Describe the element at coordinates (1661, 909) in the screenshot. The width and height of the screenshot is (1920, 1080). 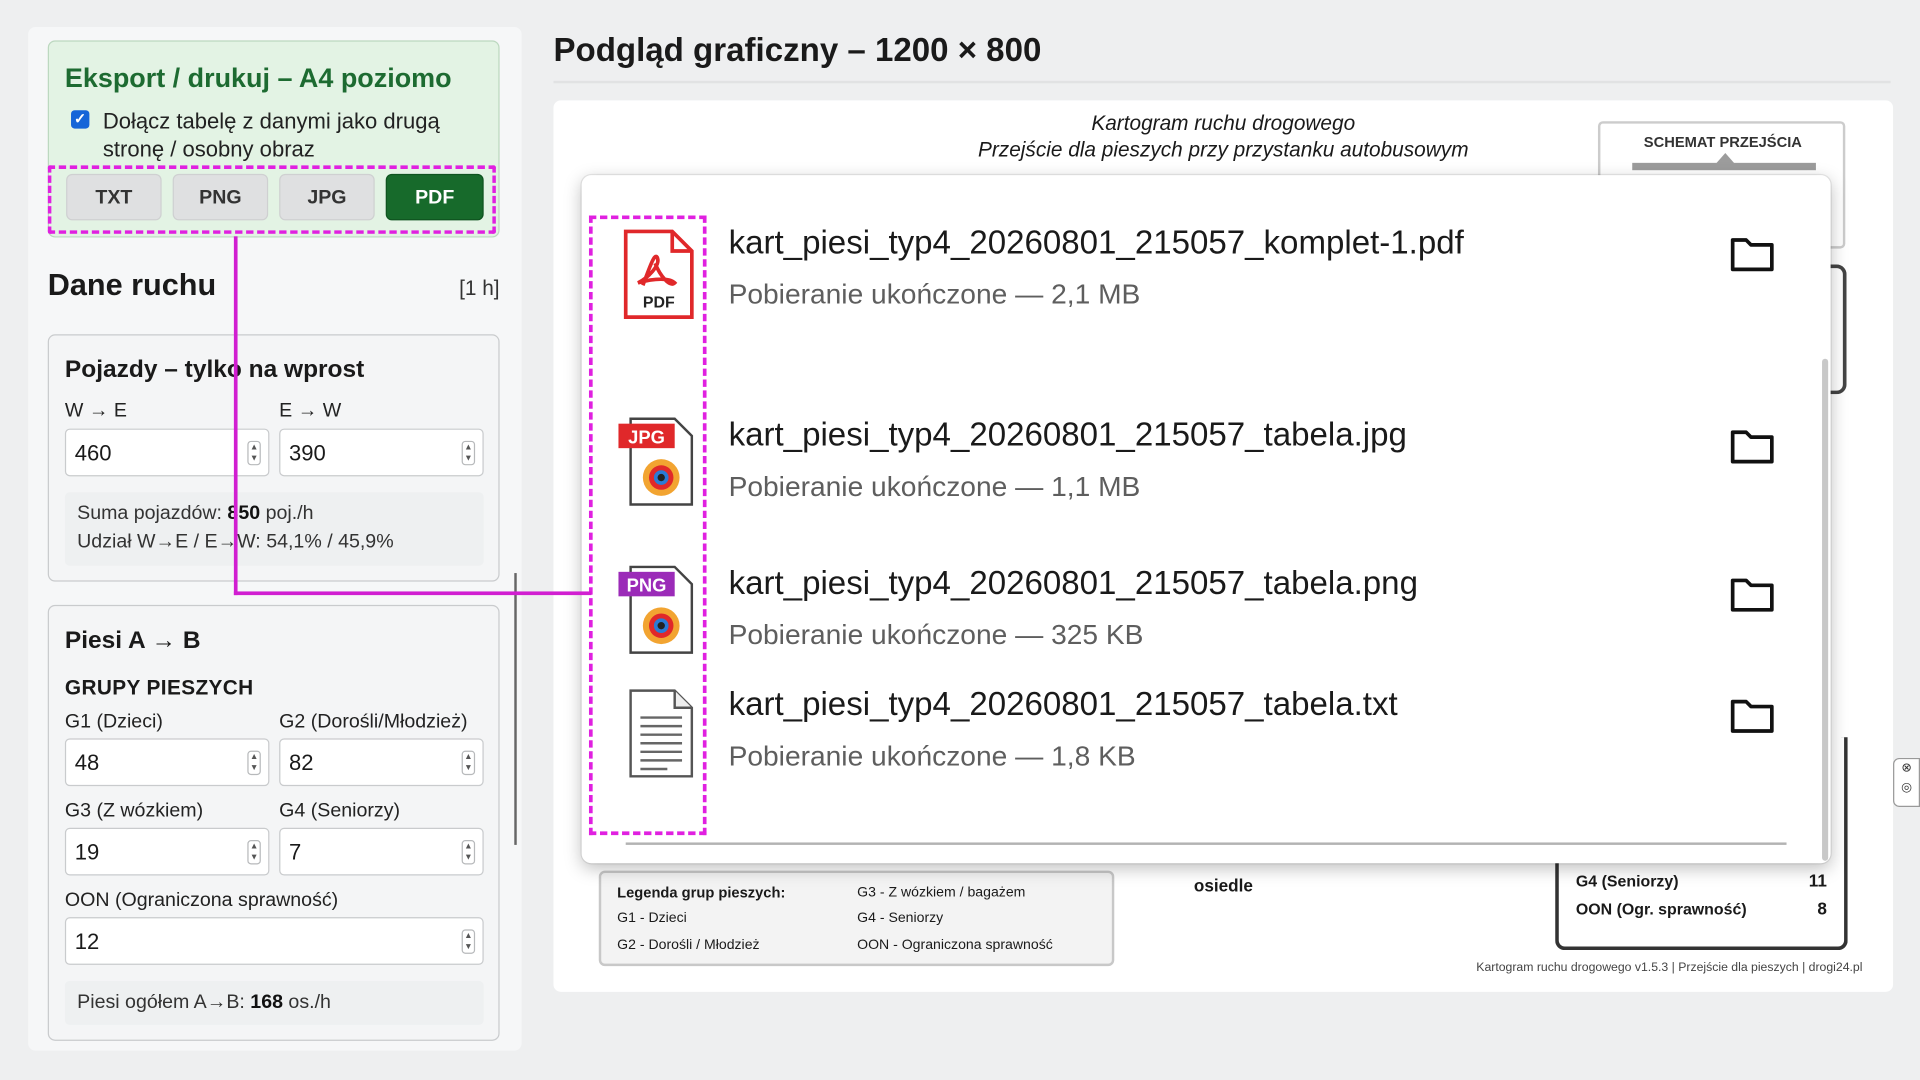
I see `oon-row-label: OON (Ogr. sprawność)` at that location.